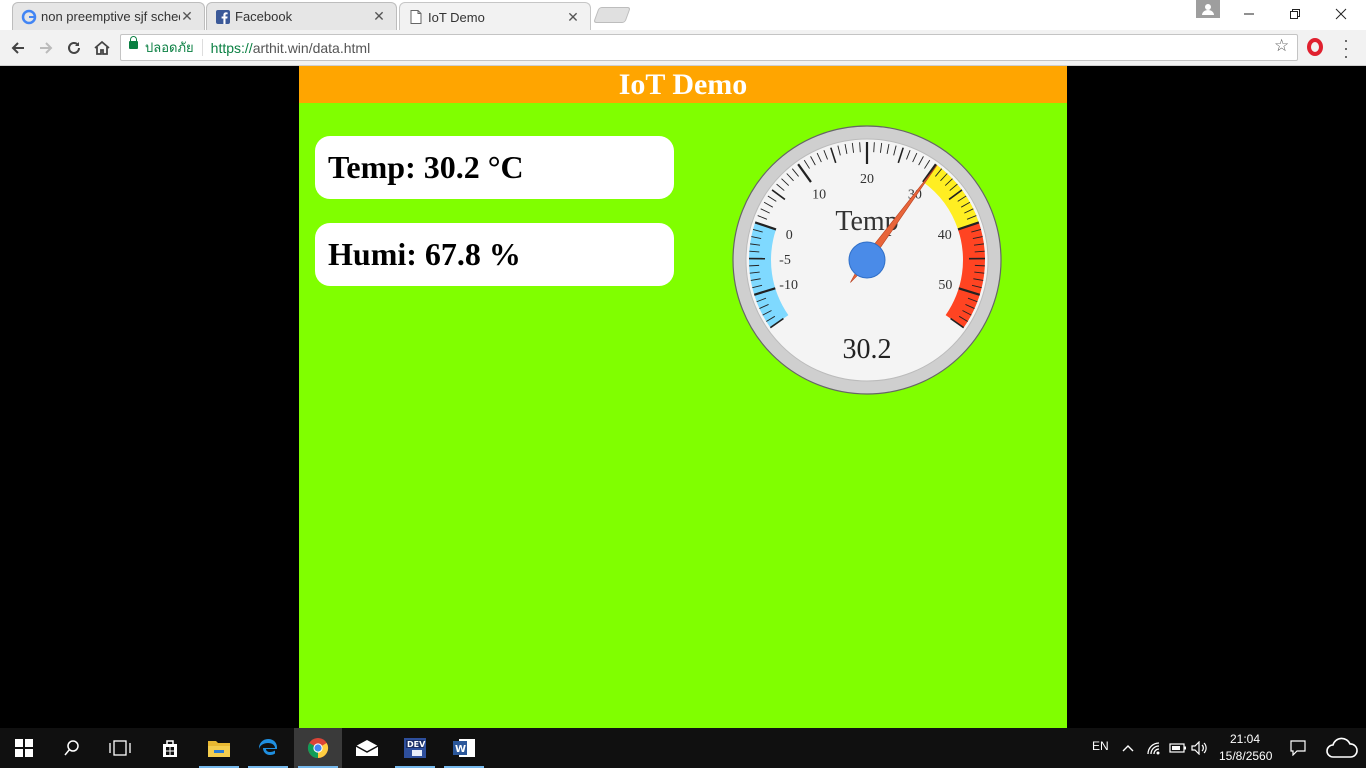 The image size is (1366, 768). I want to click on forward-icon, so click(46, 48).